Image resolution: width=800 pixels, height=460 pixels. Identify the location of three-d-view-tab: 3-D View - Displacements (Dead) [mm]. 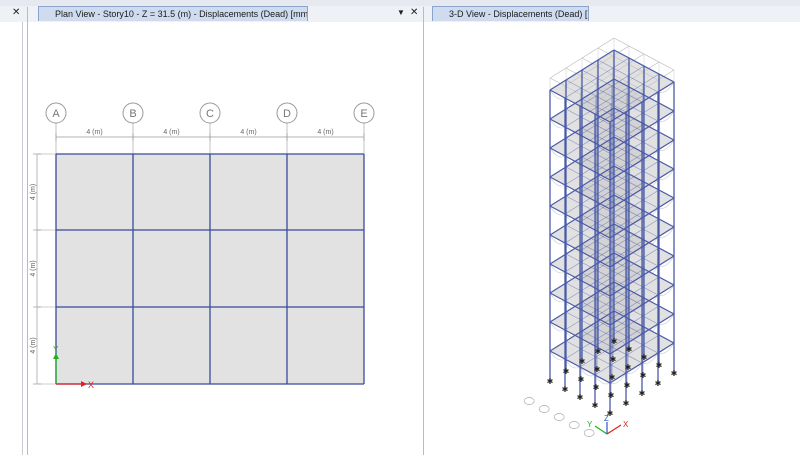
(510, 13).